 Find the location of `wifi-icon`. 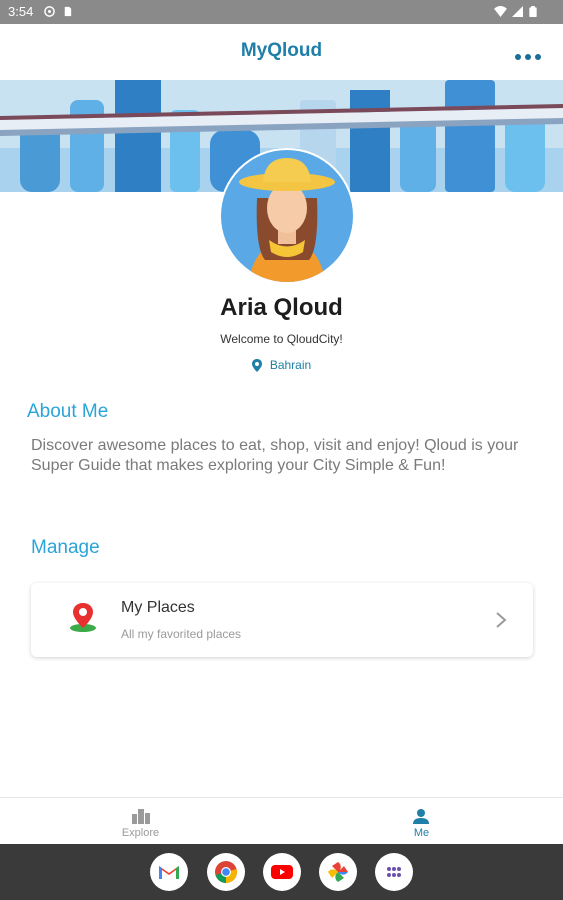

wifi-icon is located at coordinates (500, 11).